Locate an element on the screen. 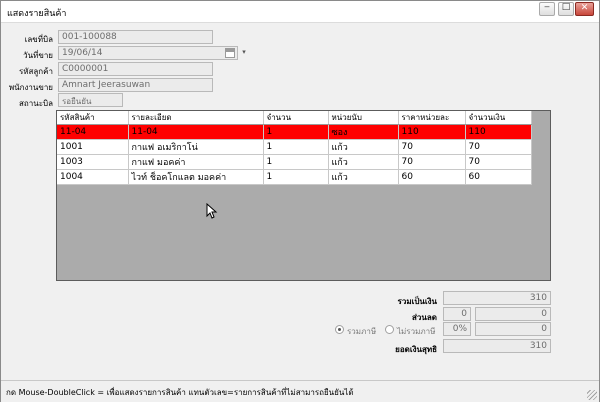 This screenshot has height=402, width=600. vat-included-label: รวมภาษี is located at coordinates (362, 331).